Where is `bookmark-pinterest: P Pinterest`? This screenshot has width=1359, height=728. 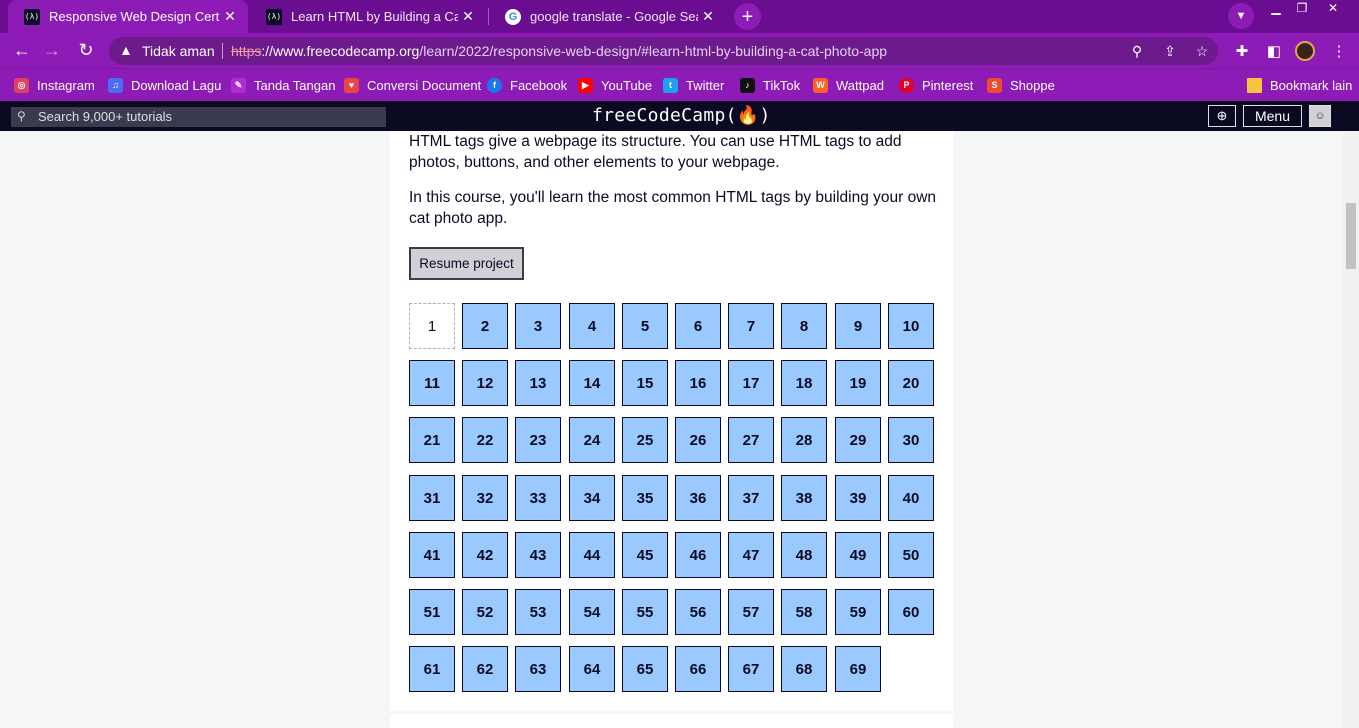 bookmark-pinterest: P Pinterest is located at coordinates (936, 85).